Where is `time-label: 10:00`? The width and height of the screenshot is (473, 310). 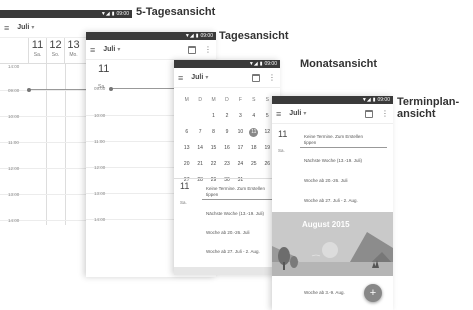
time-label: 10:00 is located at coordinates (100, 115).